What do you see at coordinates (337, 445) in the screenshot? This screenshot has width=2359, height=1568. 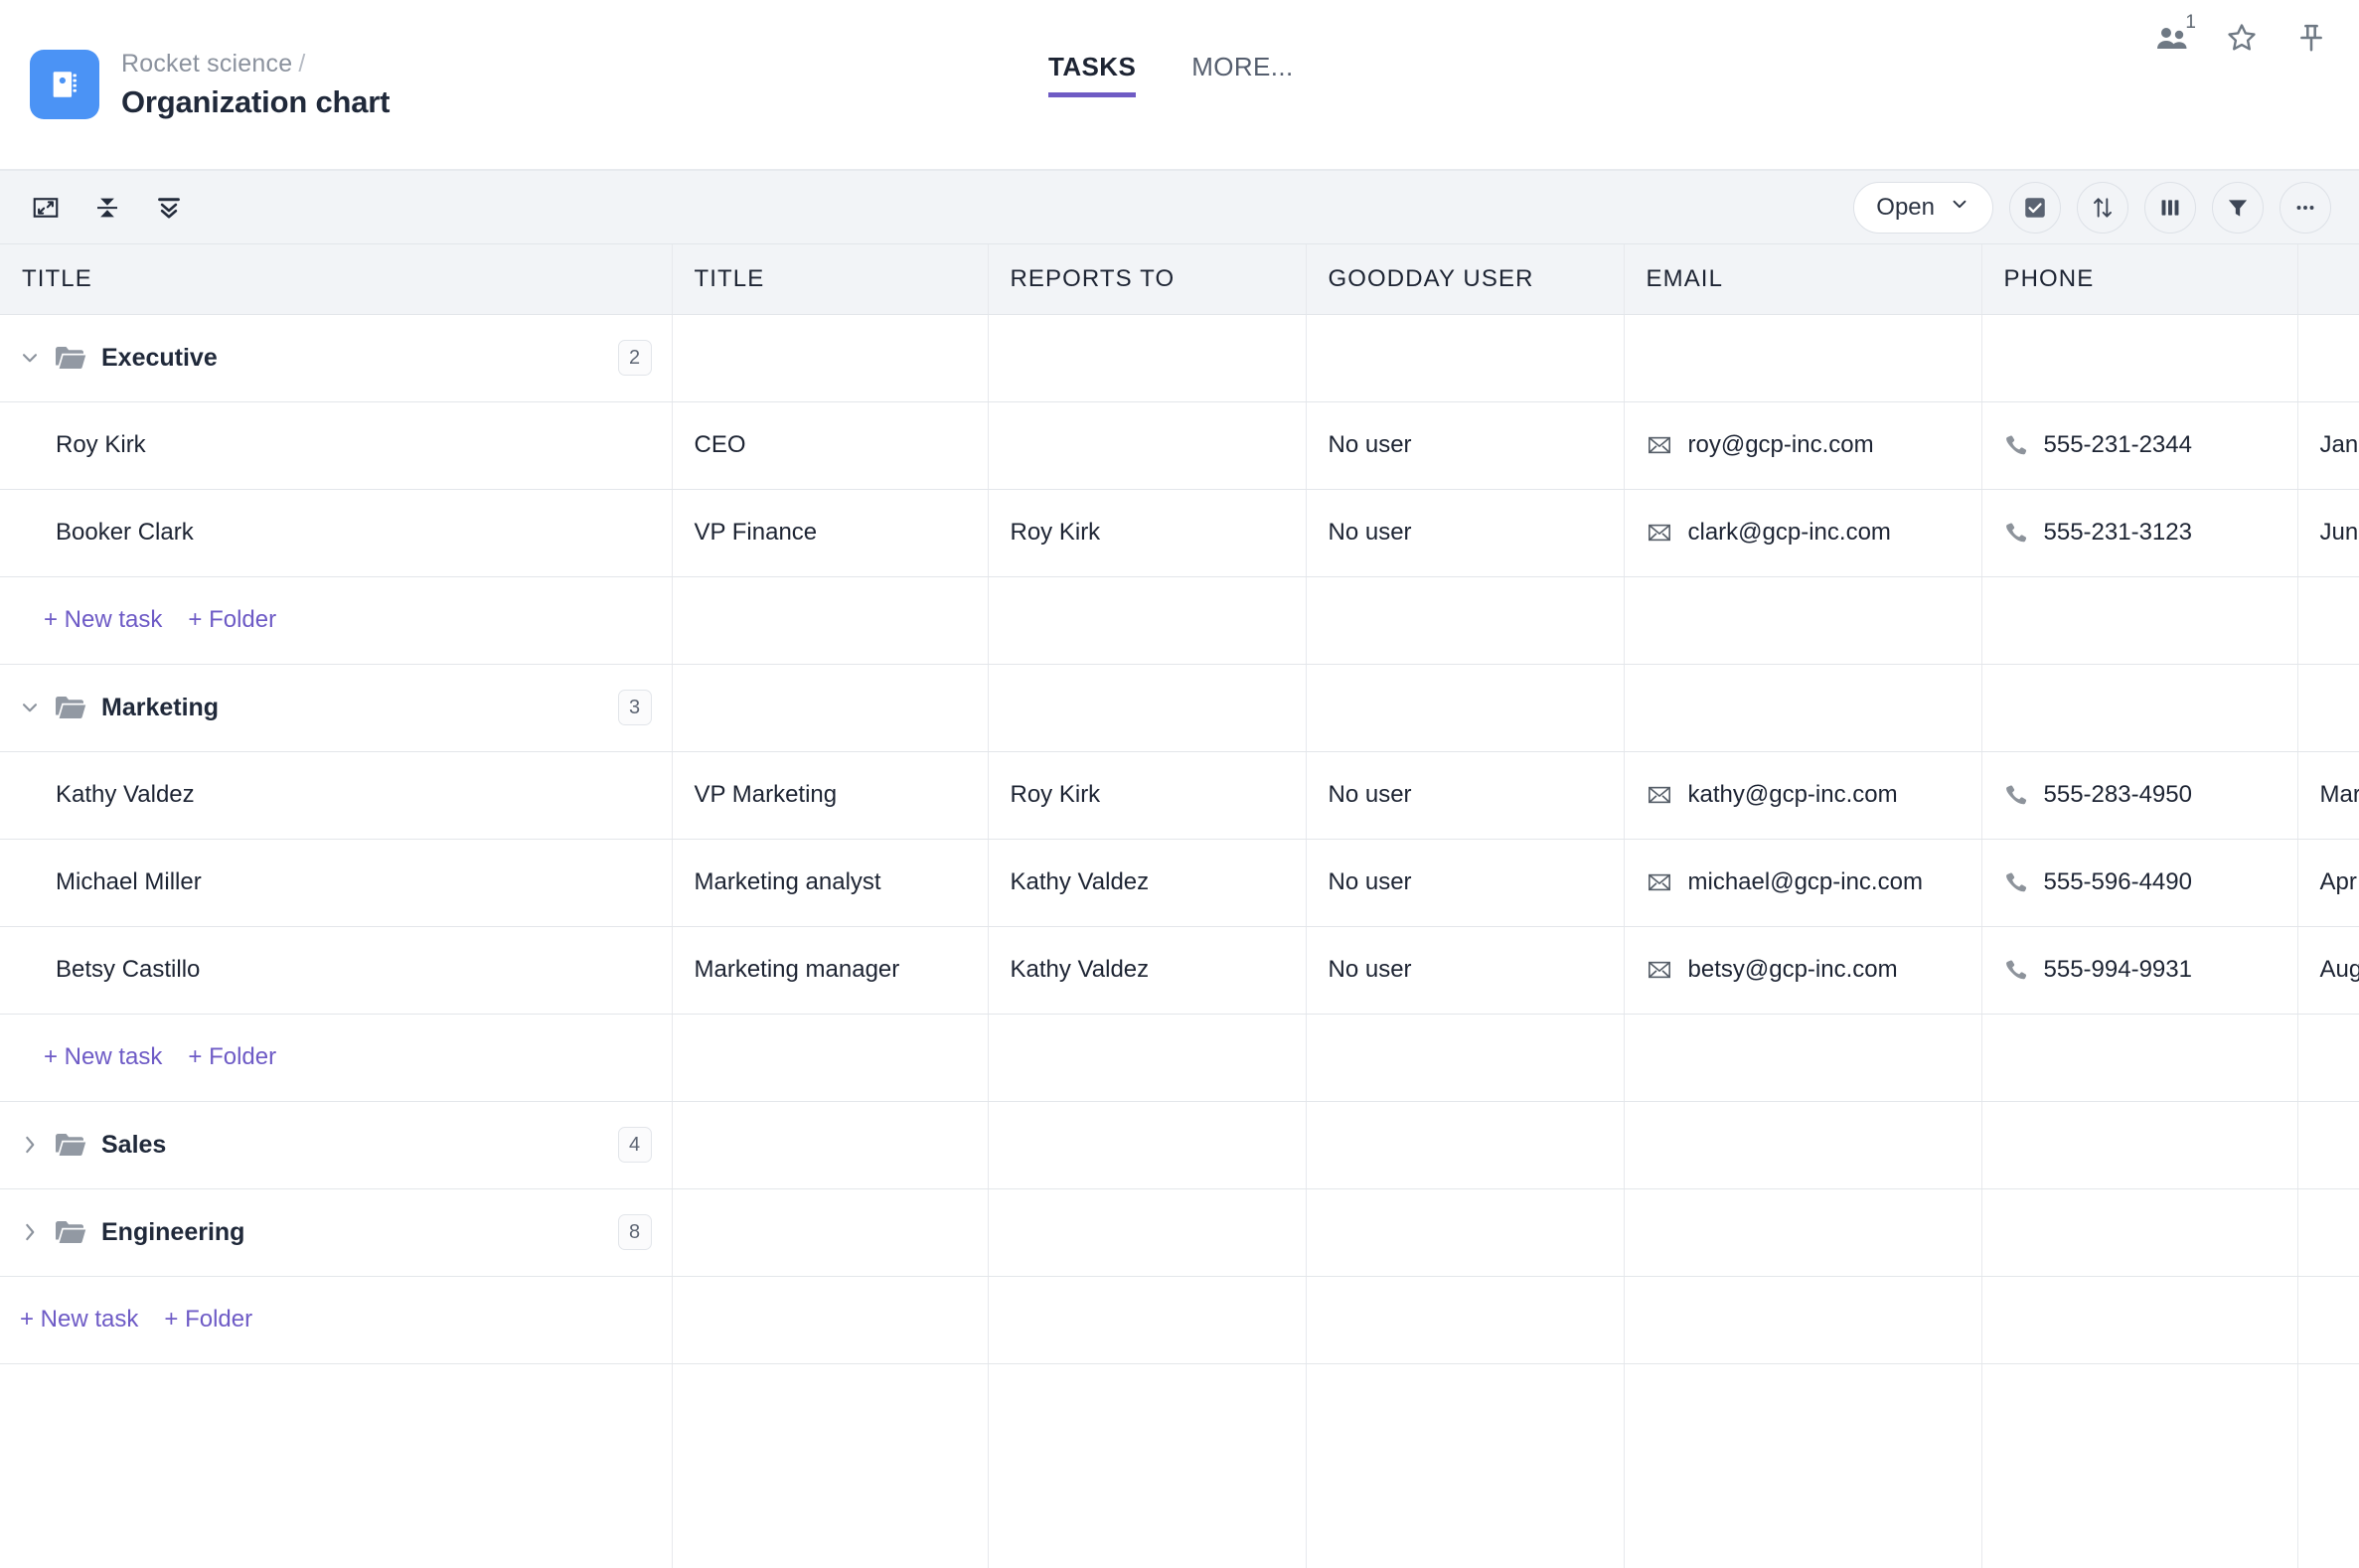 I see `cell-title-main: Roy Kirk` at bounding box center [337, 445].